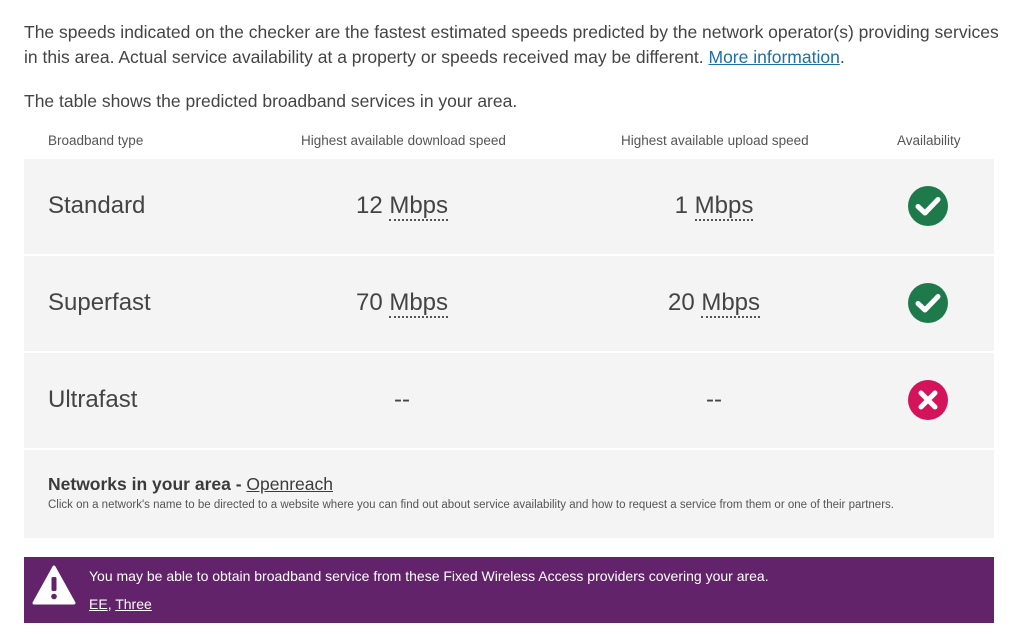 This screenshot has height=638, width=1024. What do you see at coordinates (928, 400) in the screenshot?
I see `cross-circle-icon` at bounding box center [928, 400].